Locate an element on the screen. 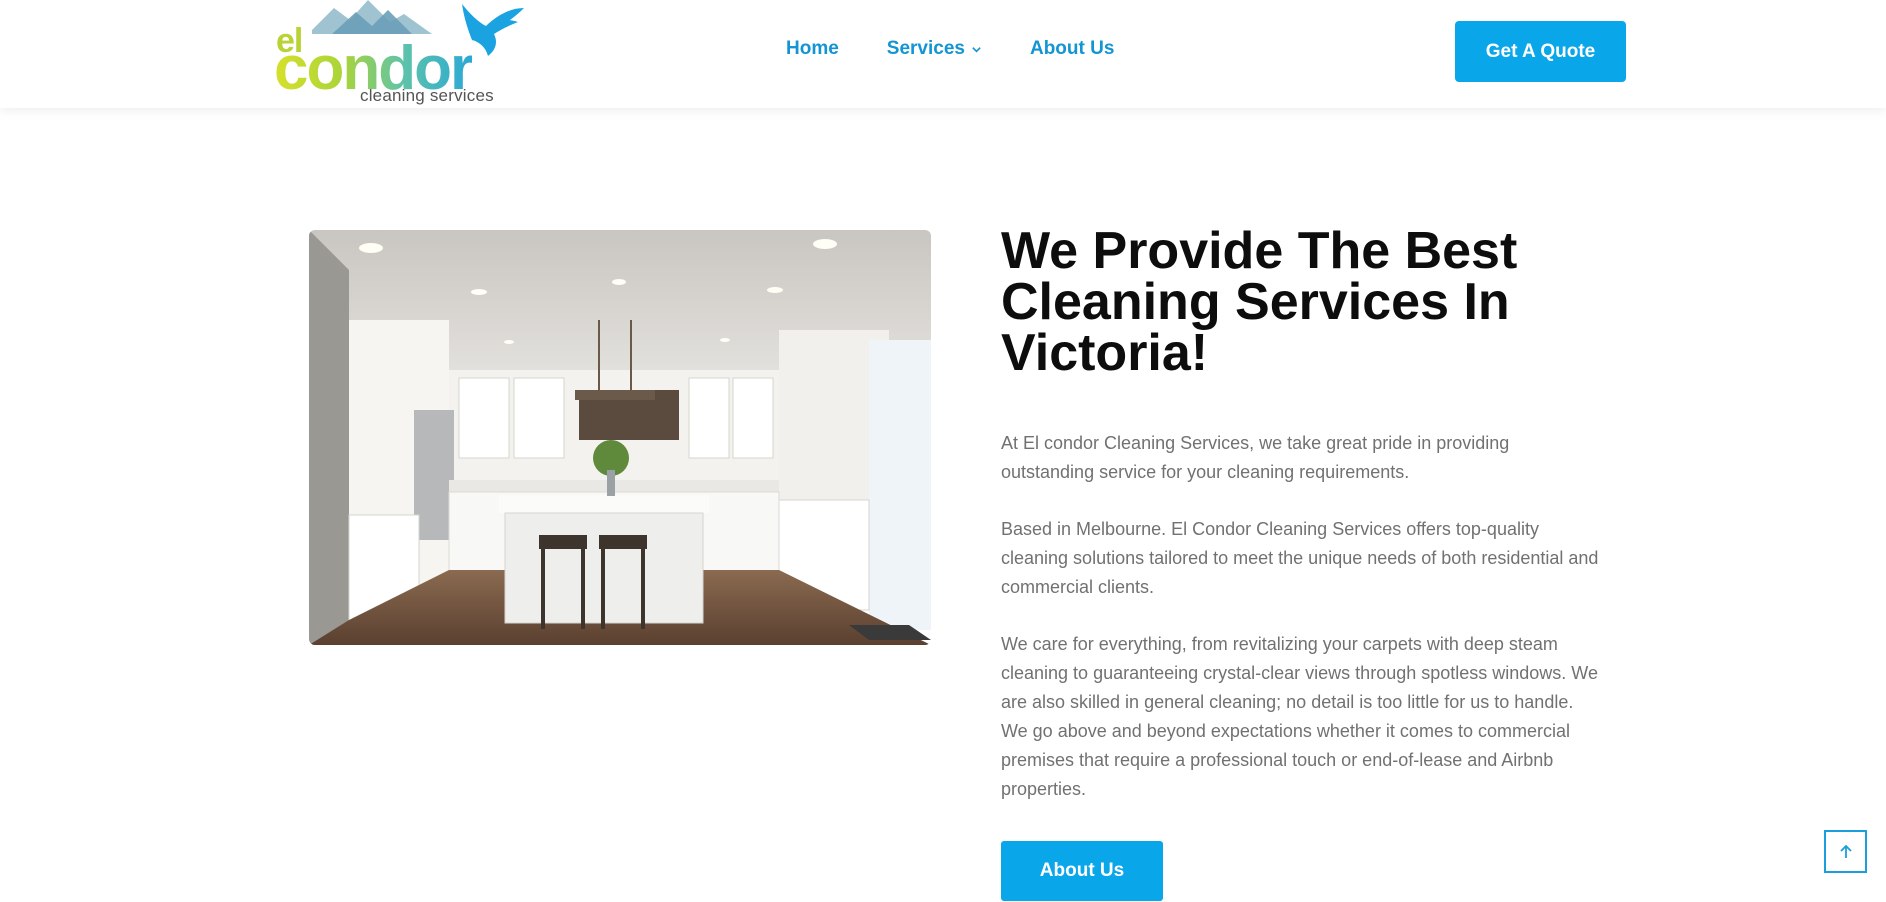 The width and height of the screenshot is (1886, 902). logo-tagline: cleaning services is located at coordinates (427, 95).